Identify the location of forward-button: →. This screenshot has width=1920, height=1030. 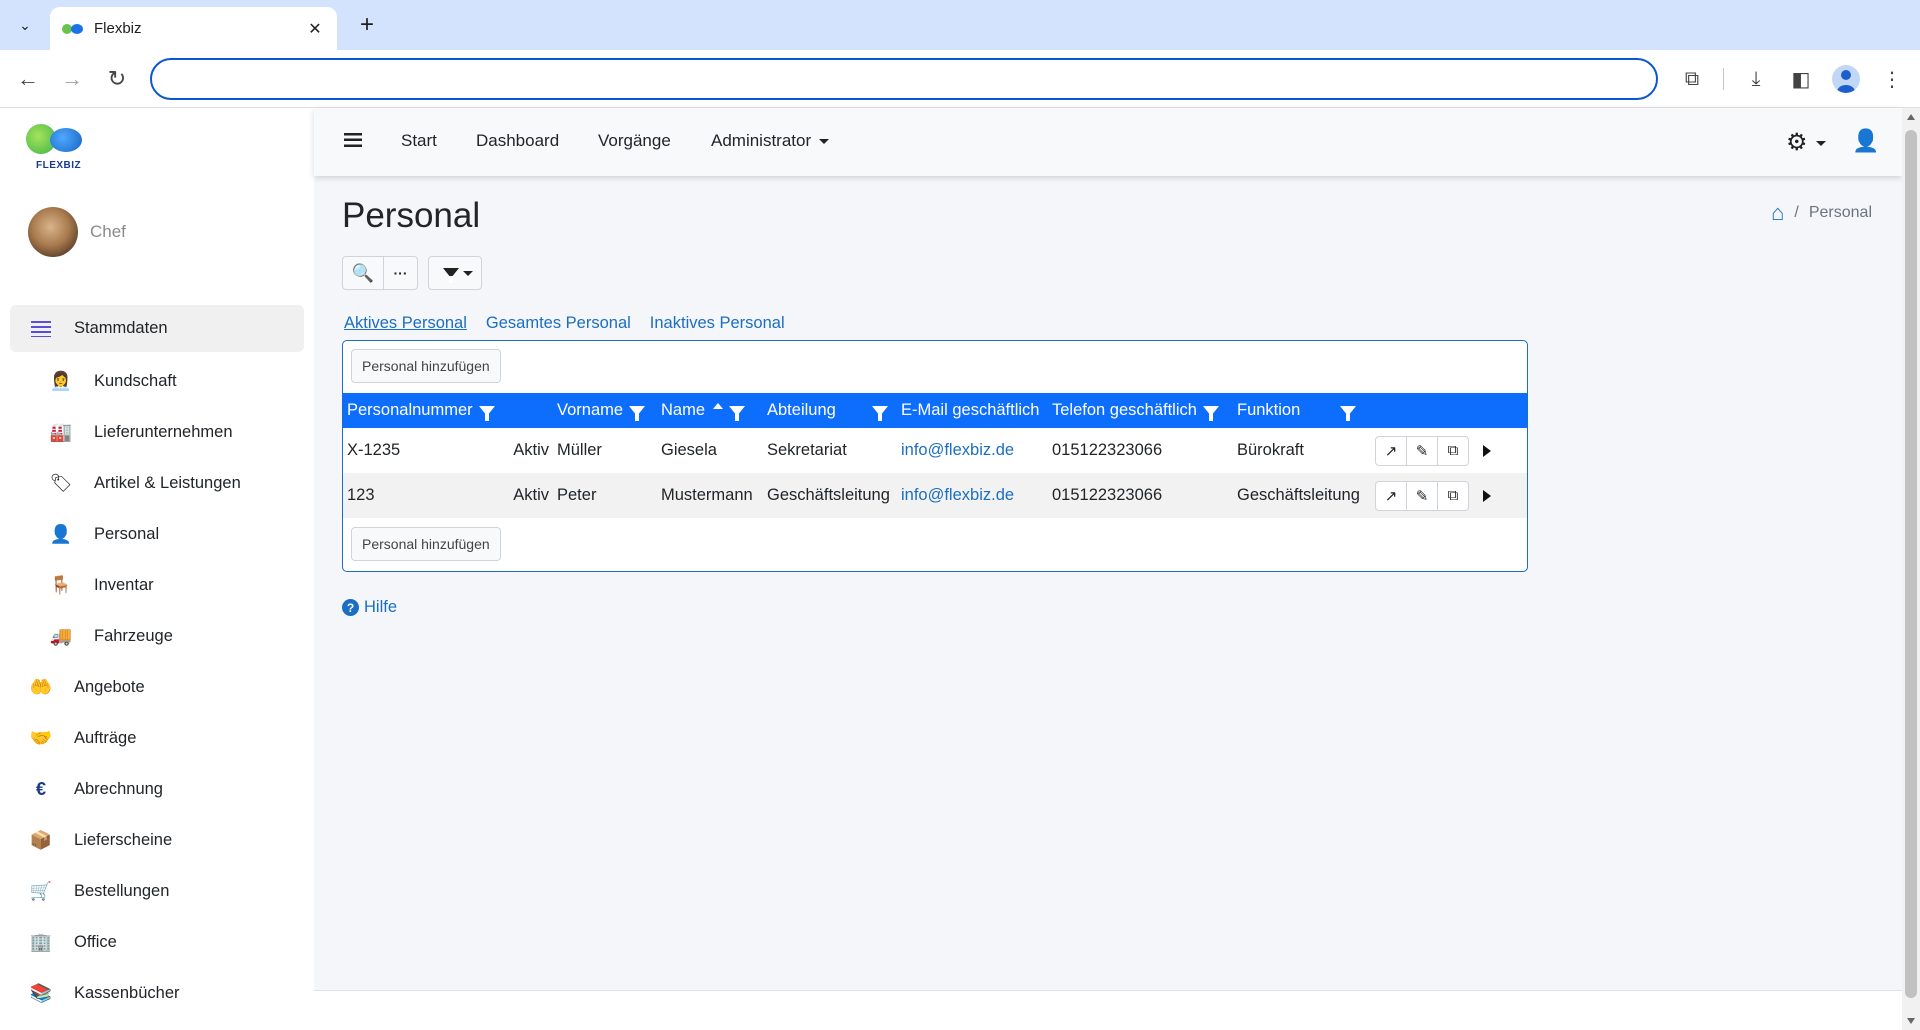
(72, 79).